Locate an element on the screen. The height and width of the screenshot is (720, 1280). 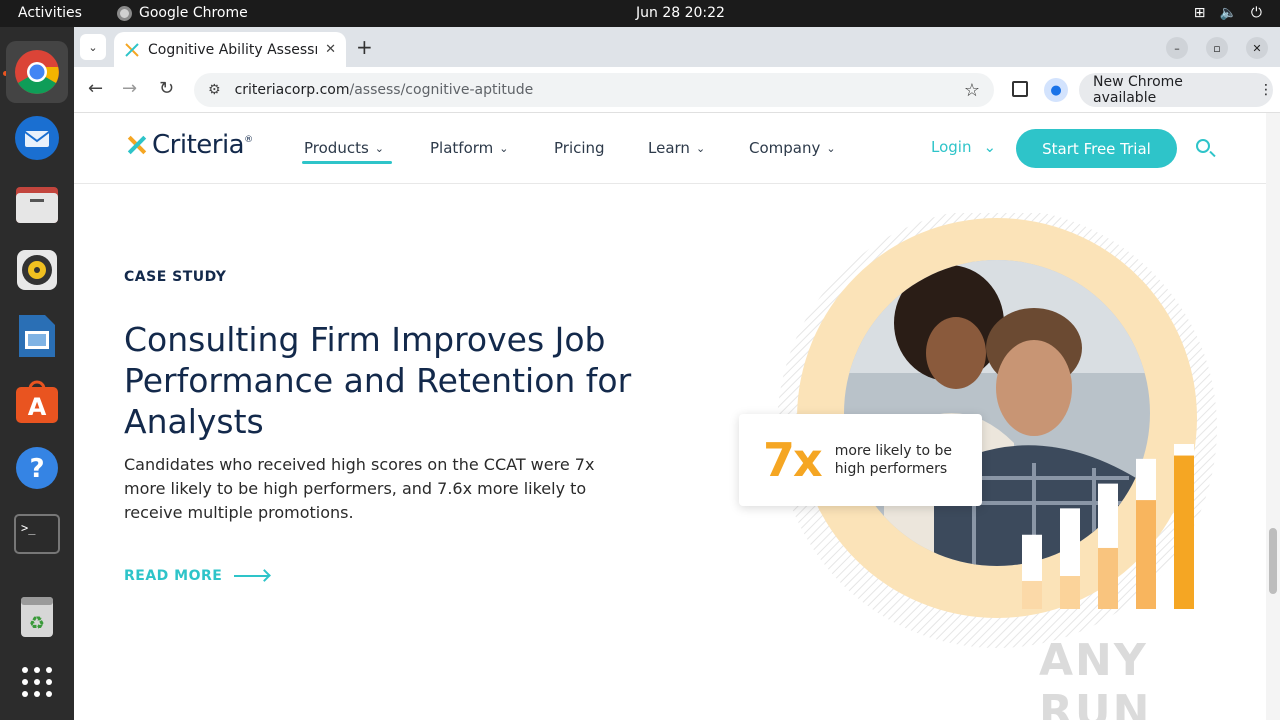
logo-wordmark: Criteria is located at coordinates (198, 145).